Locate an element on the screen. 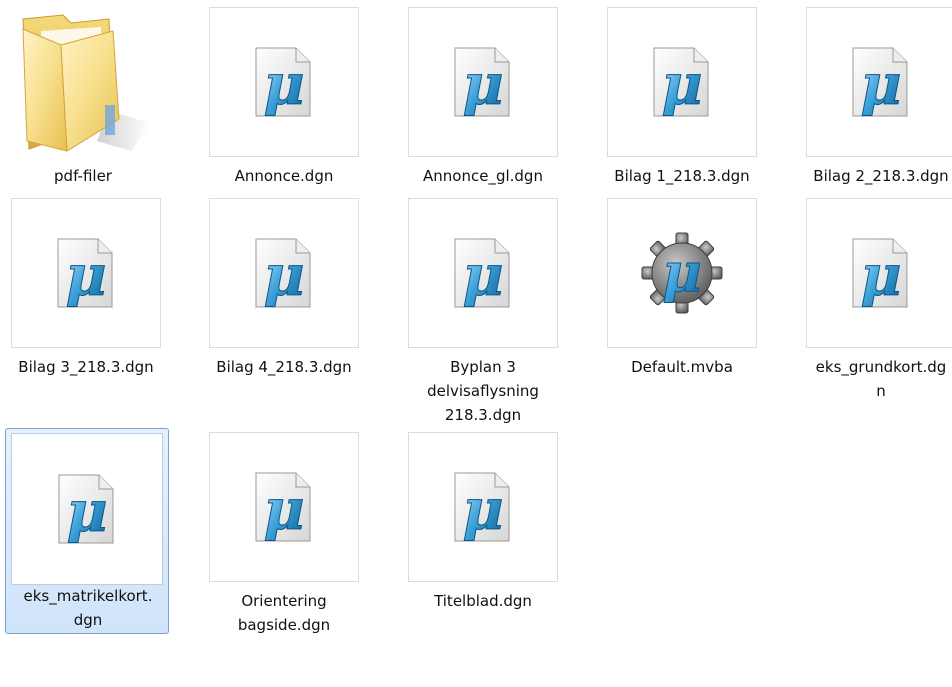  item-label: Bilag 2_218.3.dgn is located at coordinates (881, 176).